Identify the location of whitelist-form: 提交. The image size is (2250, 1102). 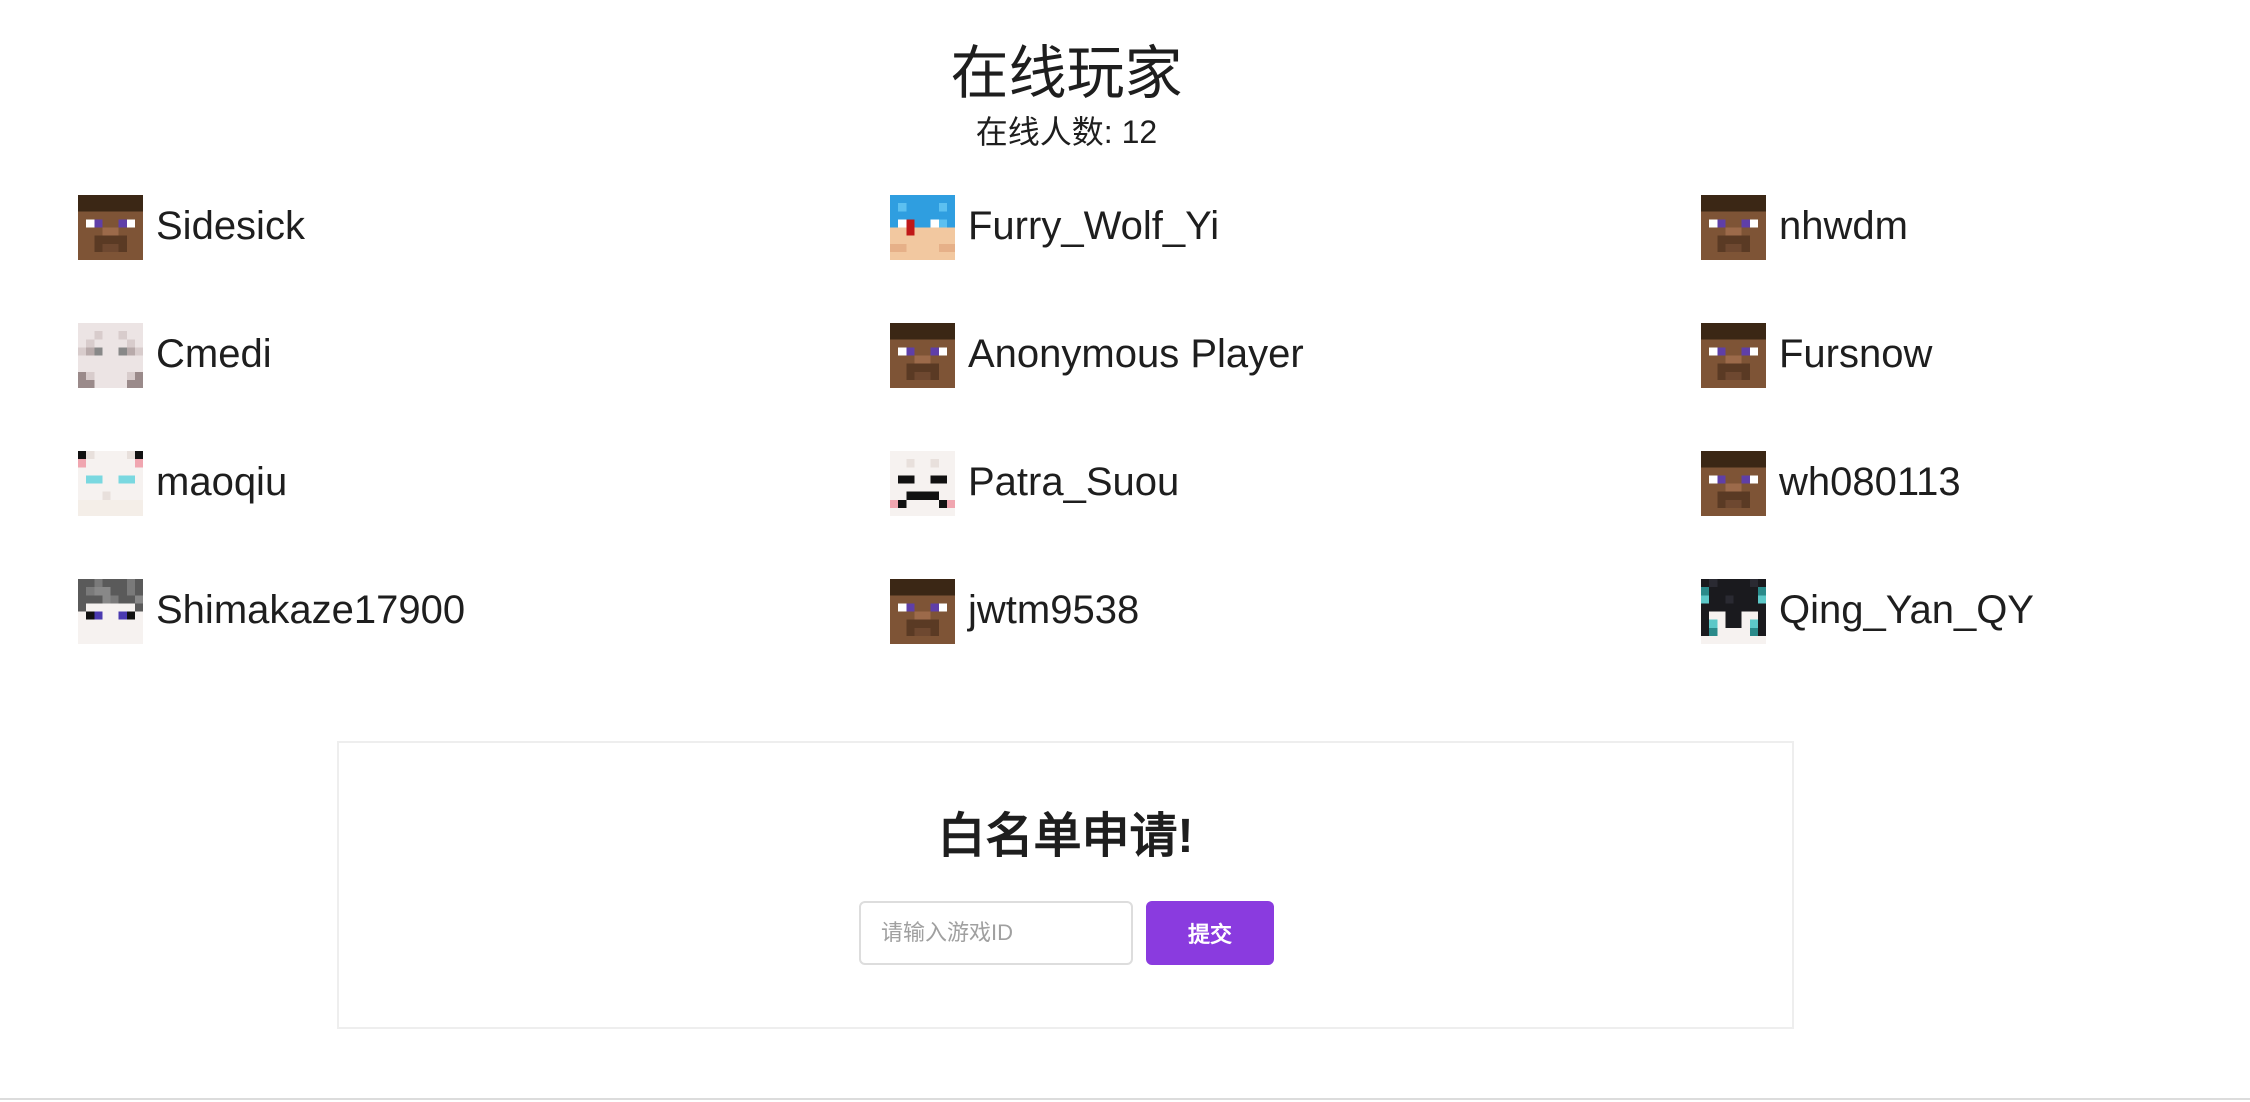
(1066, 933).